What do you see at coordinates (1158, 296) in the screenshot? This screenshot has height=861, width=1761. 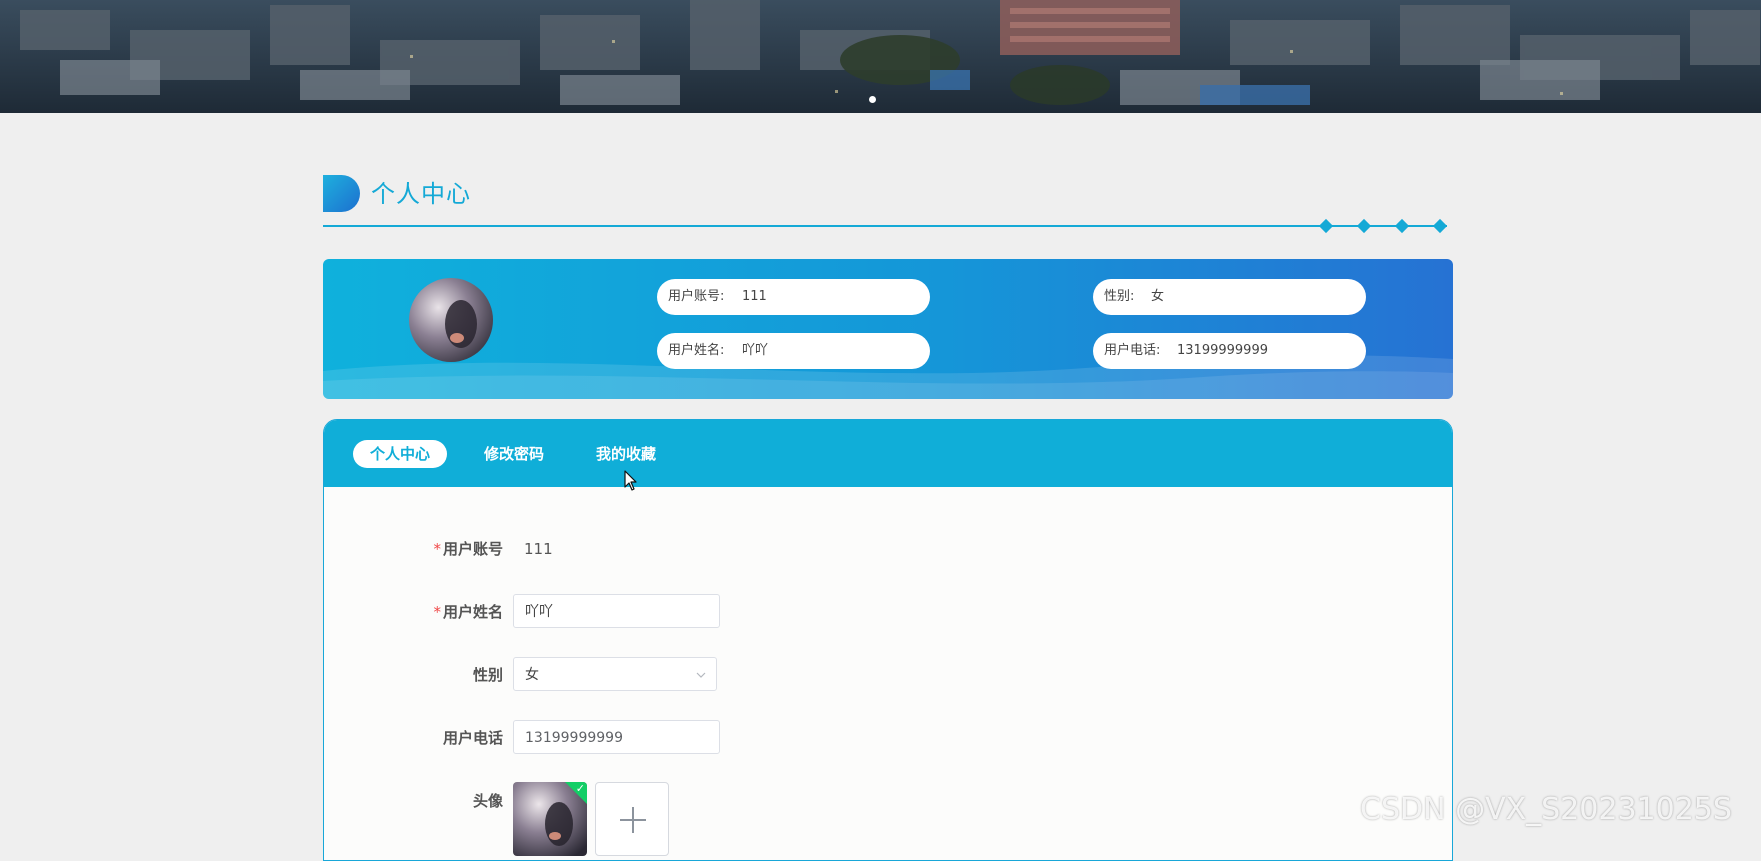 I see `gender-pill-value: 女` at bounding box center [1158, 296].